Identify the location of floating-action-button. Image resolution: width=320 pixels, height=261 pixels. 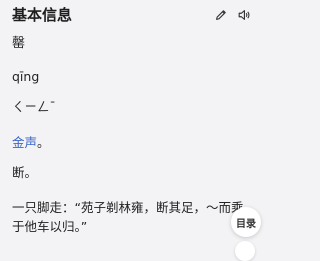
(245, 251).